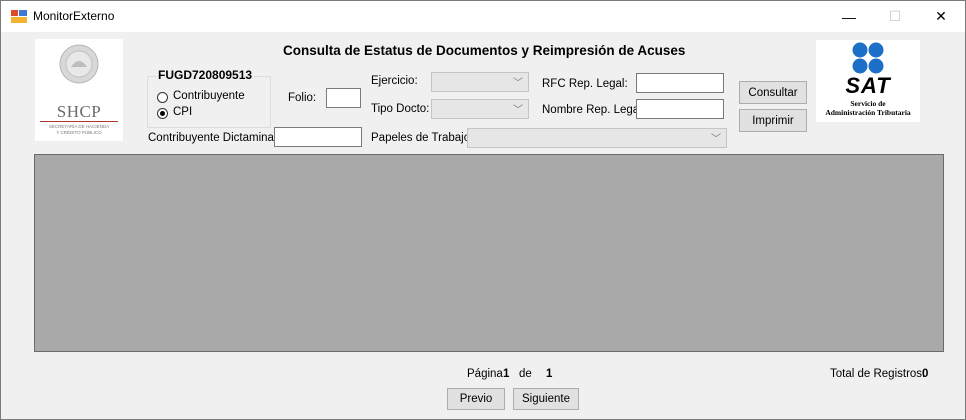  What do you see at coordinates (680, 109) in the screenshot?
I see `nombre-rep-legal-input` at bounding box center [680, 109].